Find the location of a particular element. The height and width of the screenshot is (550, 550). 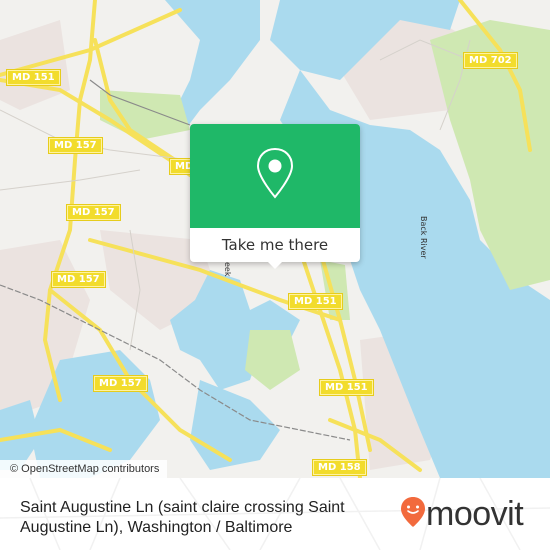

moovit-wordmark: moovit is located at coordinates (475, 514).